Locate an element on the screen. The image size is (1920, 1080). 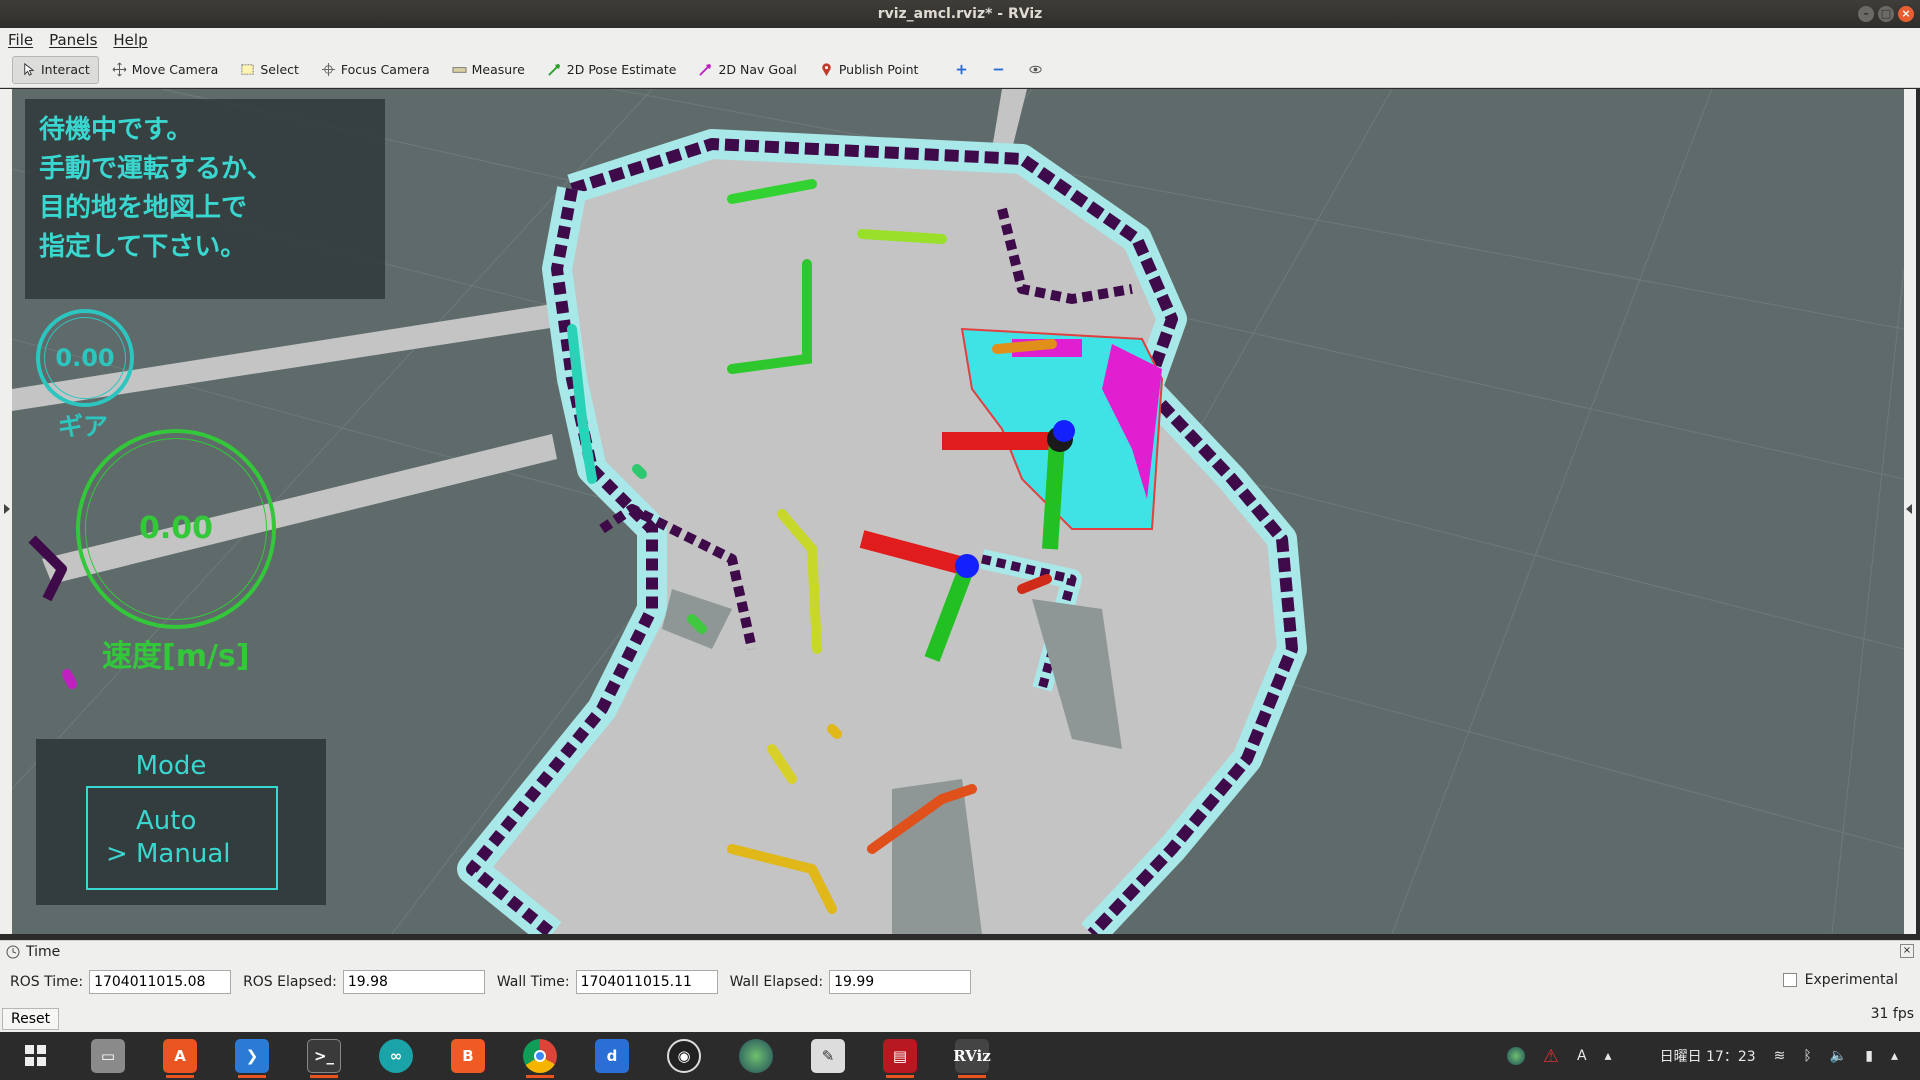
activities-icon is located at coordinates (35, 1055).